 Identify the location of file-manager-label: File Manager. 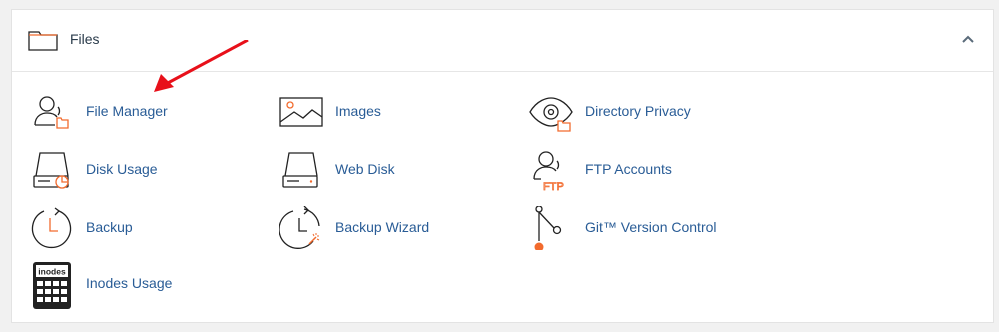
(127, 111).